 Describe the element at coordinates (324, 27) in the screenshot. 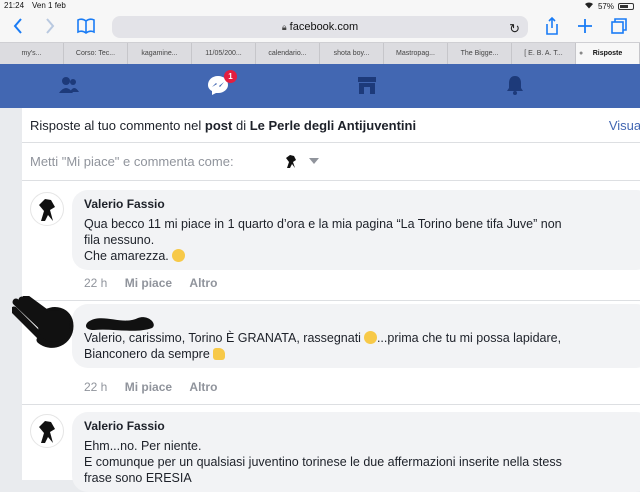

I see `url-text: facebook.com` at that location.